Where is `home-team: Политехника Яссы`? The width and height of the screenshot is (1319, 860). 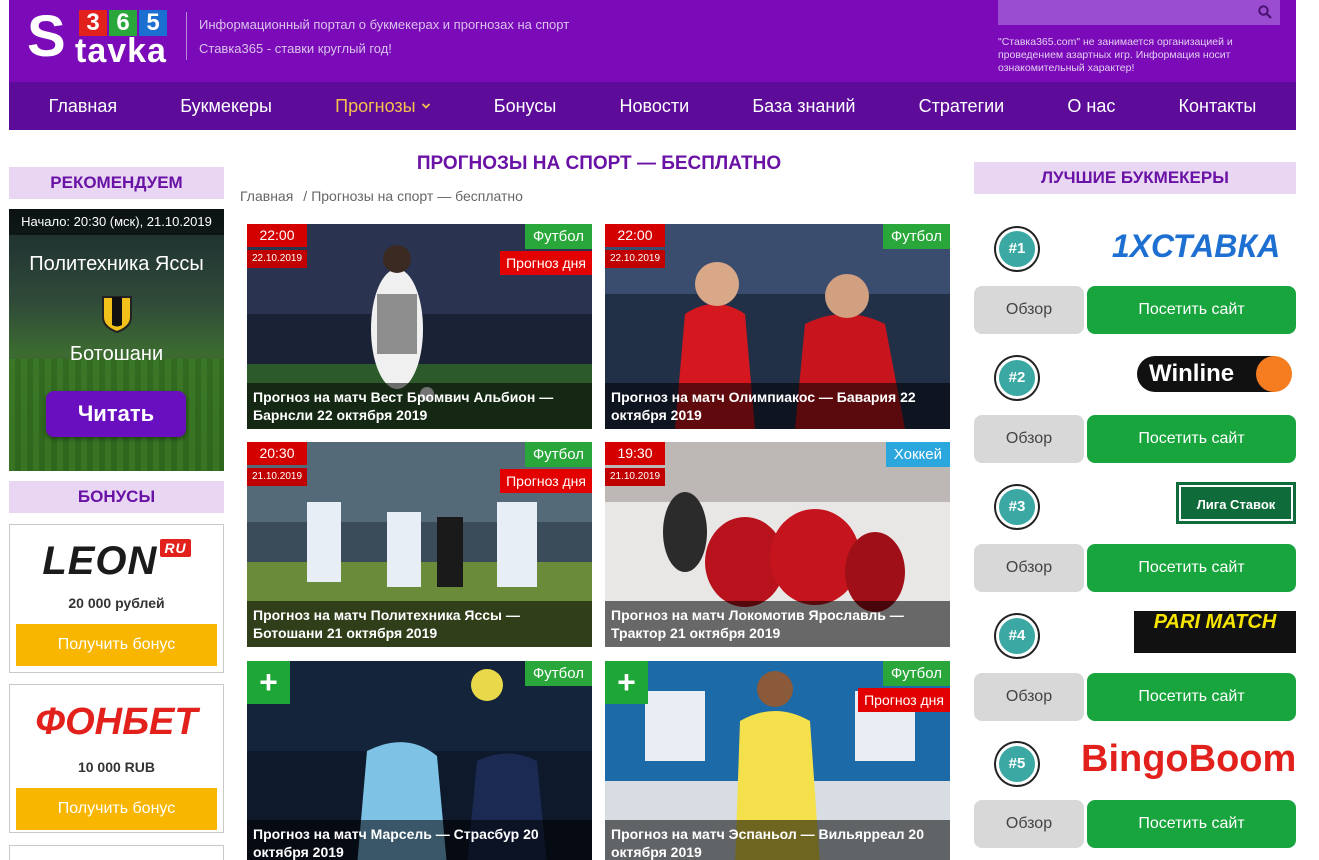
home-team: Политехника Яссы is located at coordinates (116, 264).